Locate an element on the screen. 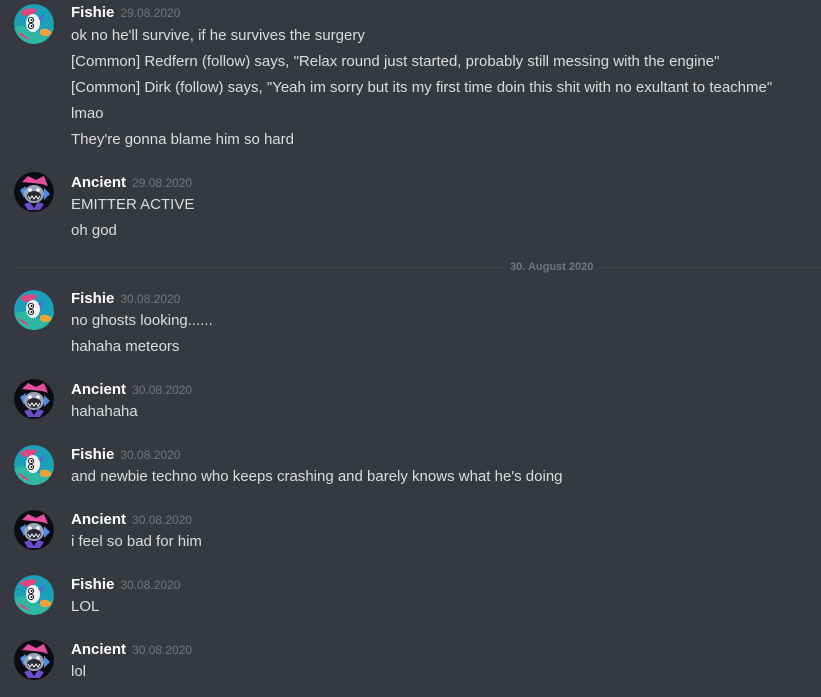 This screenshot has height=697, width=821. date-divider-label: 30. August 2020 is located at coordinates (552, 267).